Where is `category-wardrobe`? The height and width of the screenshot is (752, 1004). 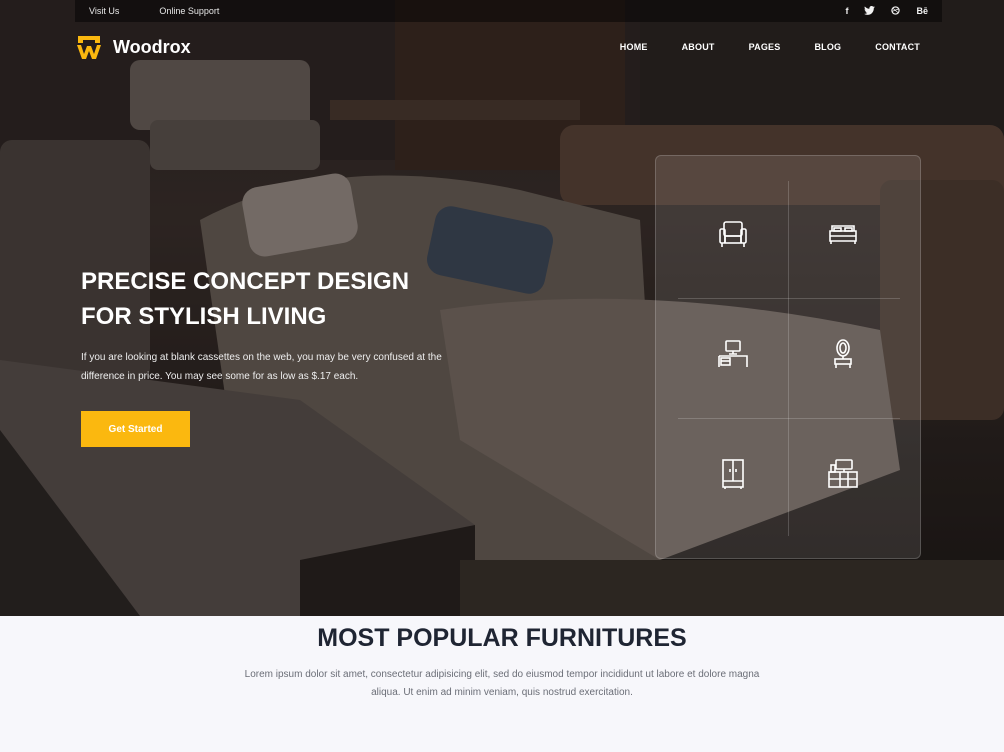 category-wardrobe is located at coordinates (733, 474).